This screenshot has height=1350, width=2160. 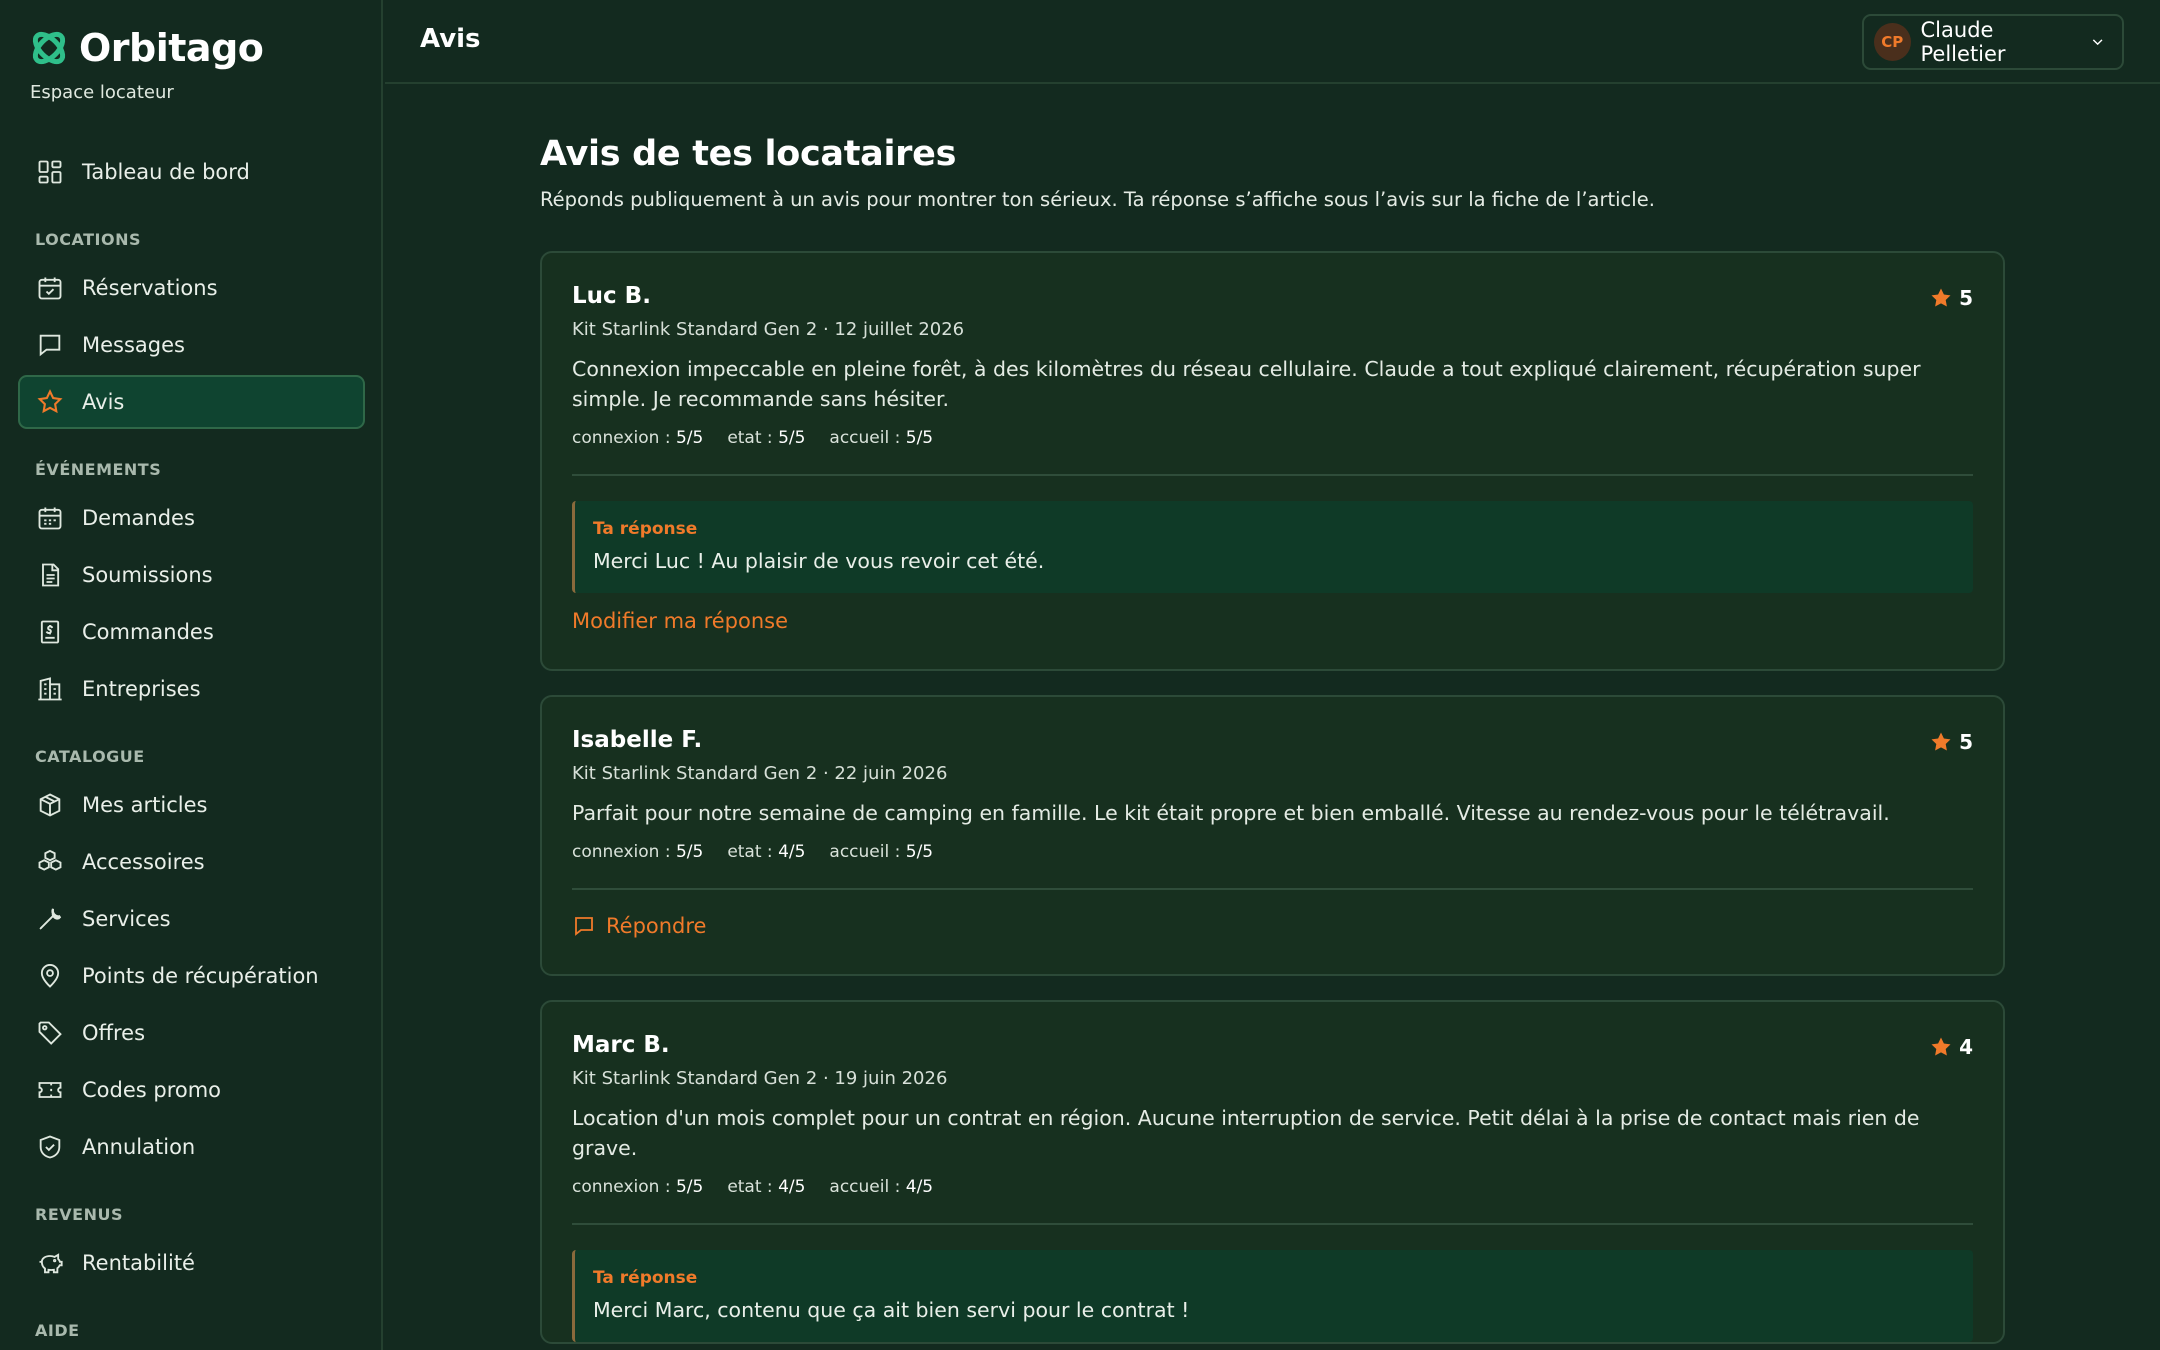 I want to click on reply-label: Ta réponse, so click(x=645, y=529).